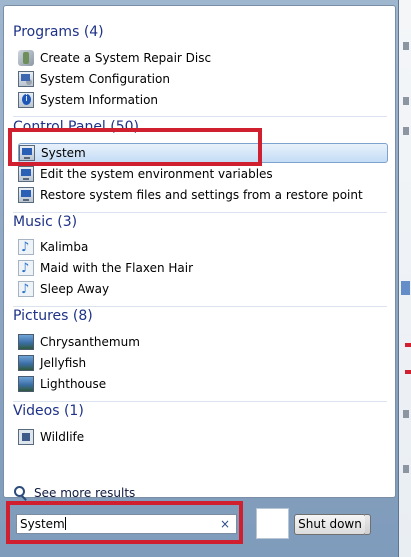 Image resolution: width=411 pixels, height=557 pixels. What do you see at coordinates (45, 222) in the screenshot?
I see `music-group-header: Music (3)` at bounding box center [45, 222].